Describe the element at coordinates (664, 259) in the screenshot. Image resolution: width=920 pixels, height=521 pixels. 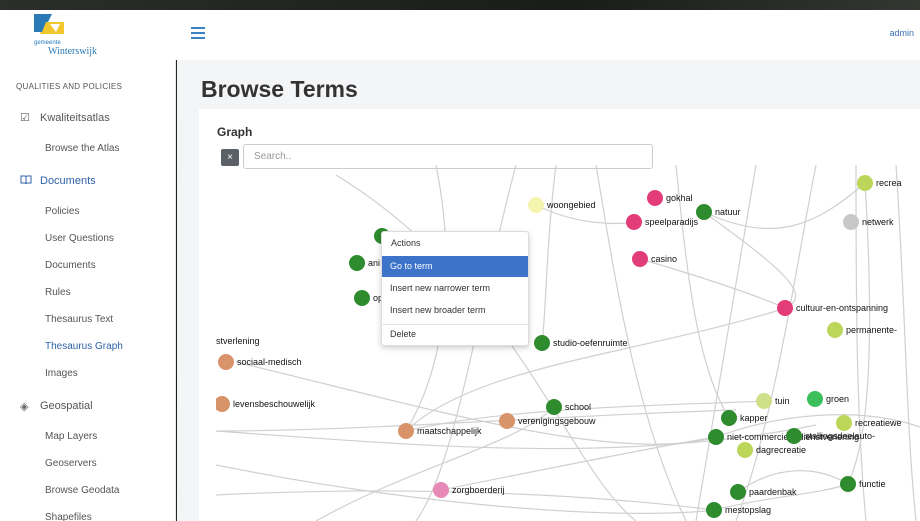
I see `graph-node-label: casino` at that location.